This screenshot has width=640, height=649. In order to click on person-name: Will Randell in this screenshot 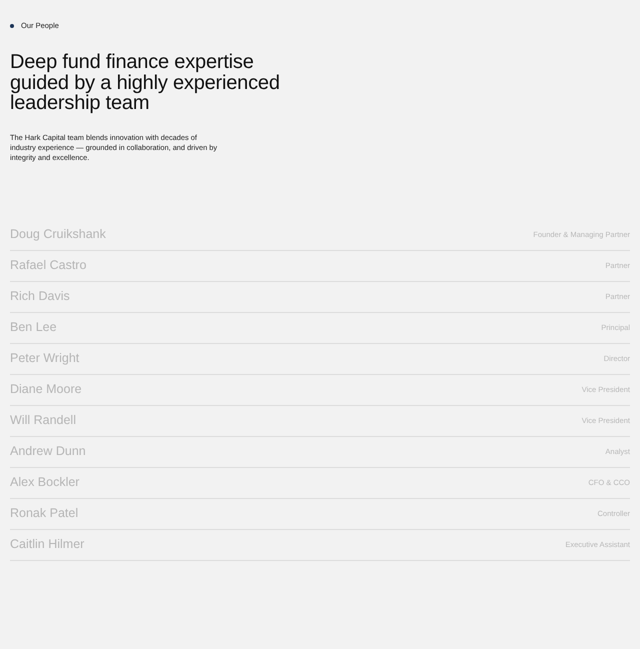, I will do `click(43, 421)`.